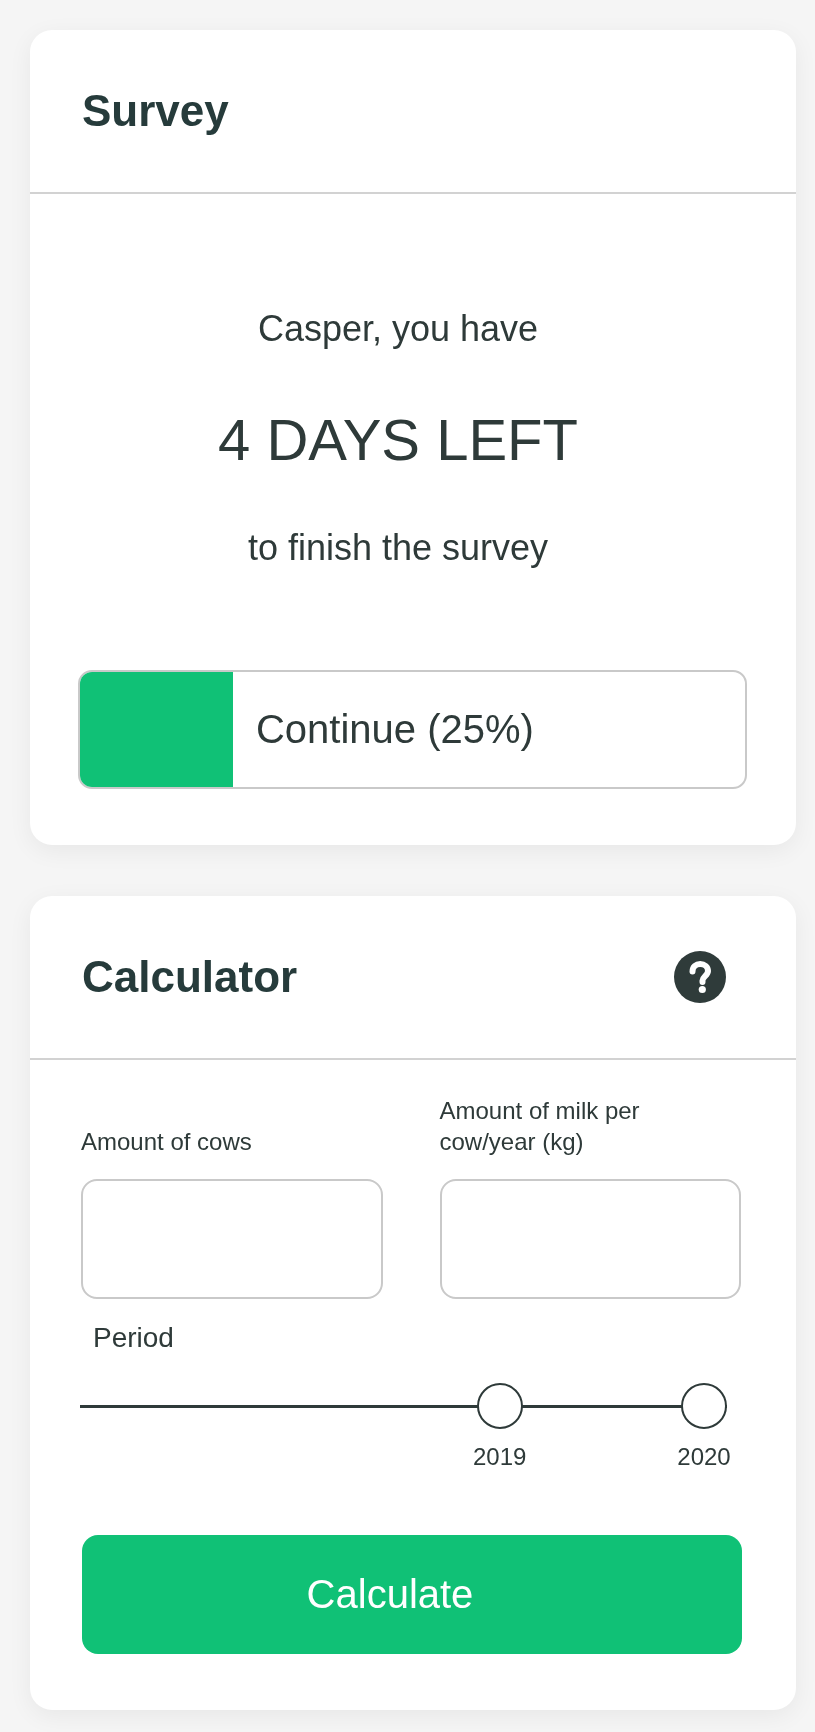 The image size is (815, 1732). What do you see at coordinates (398, 440) in the screenshot?
I see `days-left-text: 4 DAYS LEFT` at bounding box center [398, 440].